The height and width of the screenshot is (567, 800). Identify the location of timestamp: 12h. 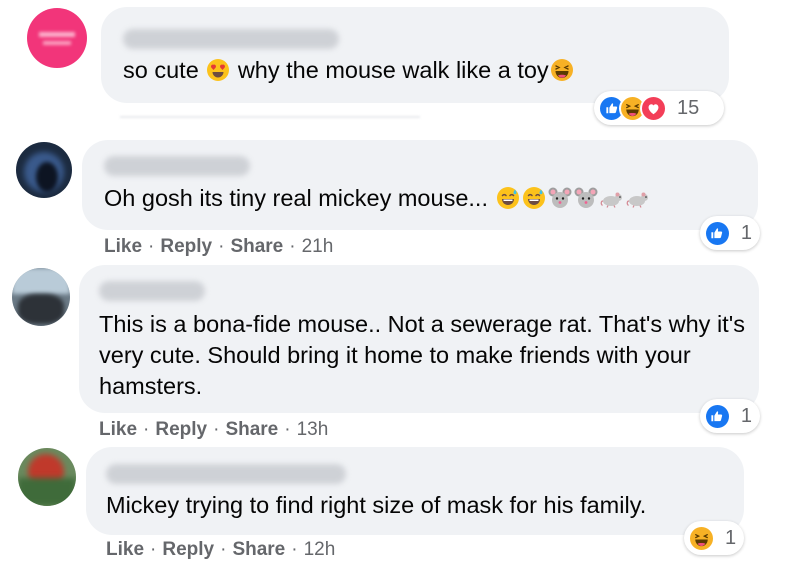
(320, 549).